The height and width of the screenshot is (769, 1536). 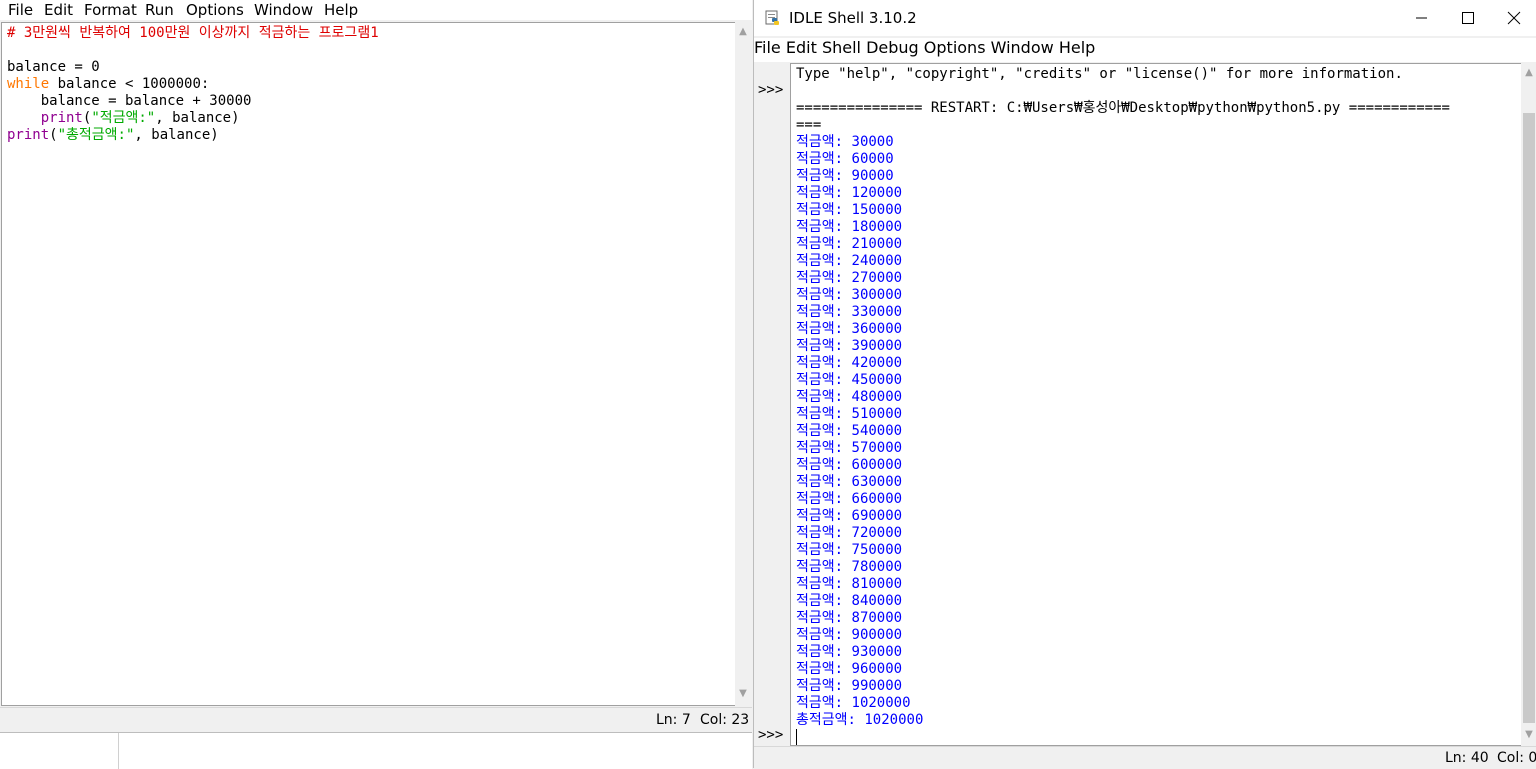 I want to click on output-value: 840000, so click(x=877, y=601).